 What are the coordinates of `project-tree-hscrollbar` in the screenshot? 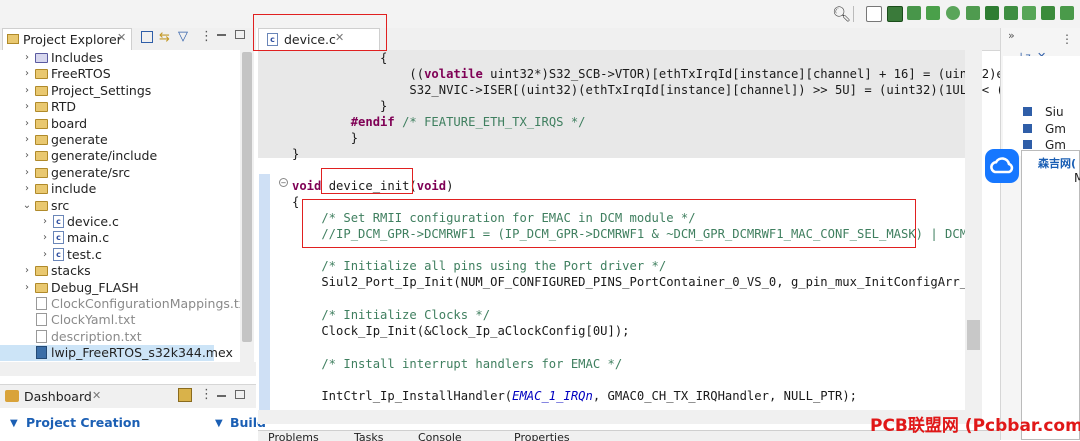 It's located at (128, 369).